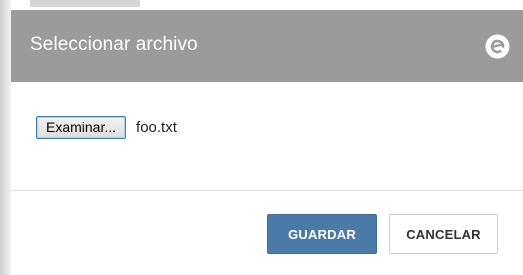  Describe the element at coordinates (443, 234) in the screenshot. I see `cancel-button: CANCELAR` at that location.